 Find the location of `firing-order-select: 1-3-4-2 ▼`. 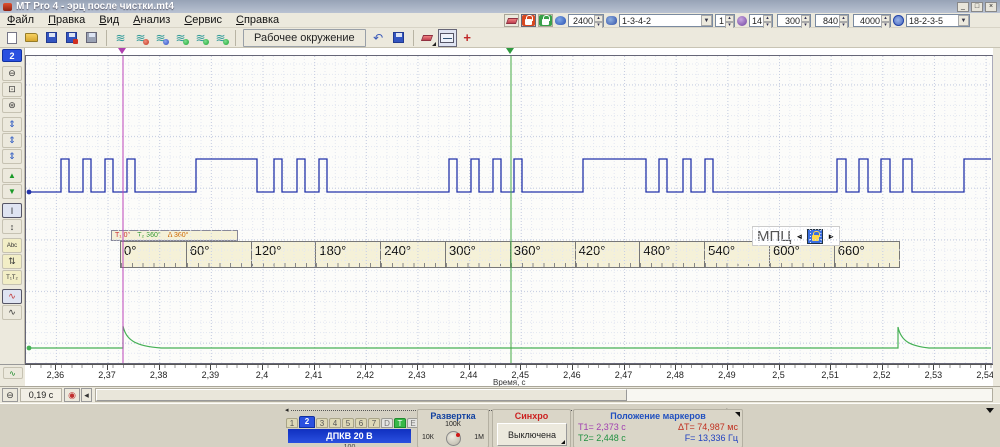

firing-order-select: 1-3-4-2 ▼ is located at coordinates (666, 20).